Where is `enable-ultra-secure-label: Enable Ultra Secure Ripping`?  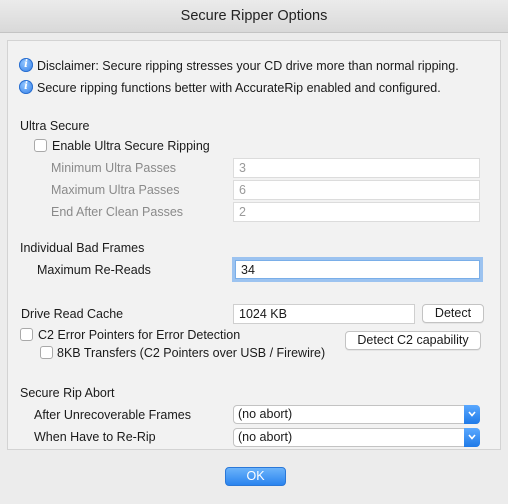 enable-ultra-secure-label: Enable Ultra Secure Ripping is located at coordinates (131, 146).